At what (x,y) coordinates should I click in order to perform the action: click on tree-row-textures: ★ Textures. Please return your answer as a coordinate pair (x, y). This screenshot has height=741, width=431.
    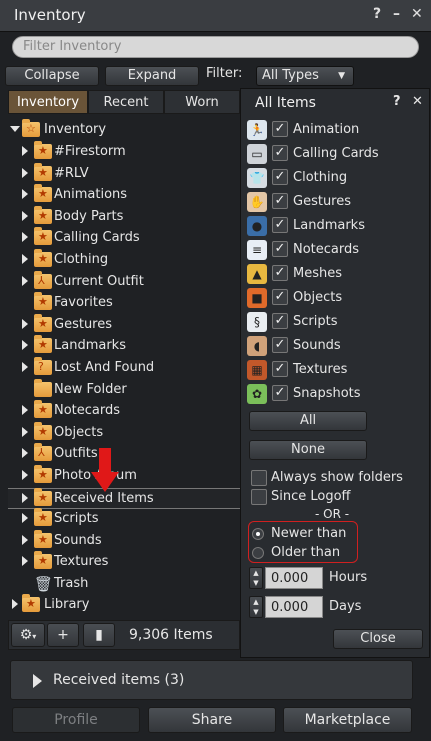
    Looking at the image, I should click on (124, 562).